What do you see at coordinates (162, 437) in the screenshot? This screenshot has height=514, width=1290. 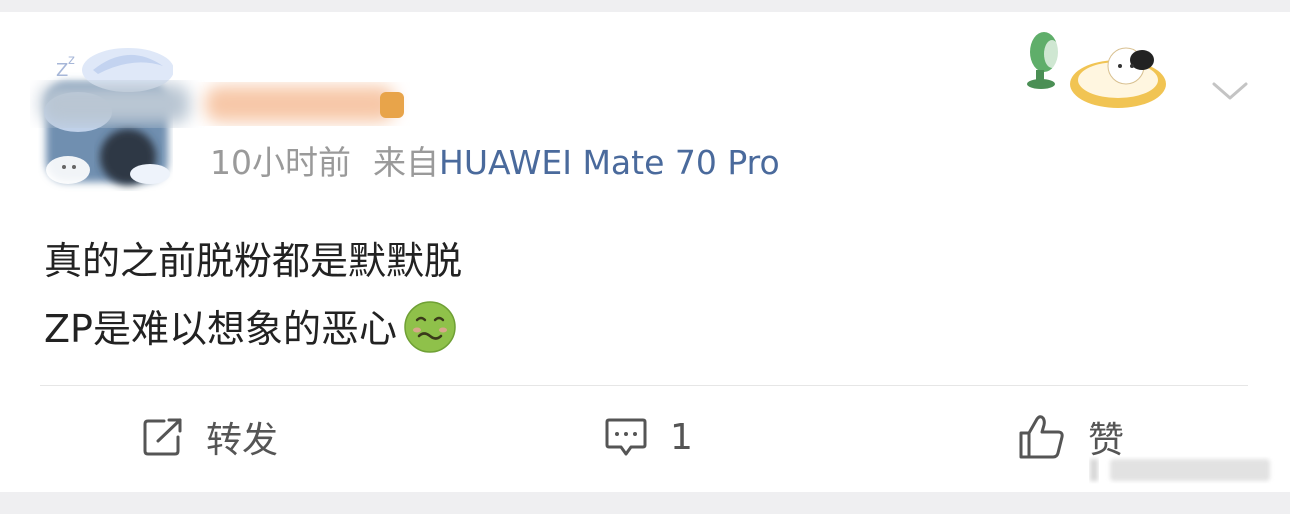 I see `repost-icon` at bounding box center [162, 437].